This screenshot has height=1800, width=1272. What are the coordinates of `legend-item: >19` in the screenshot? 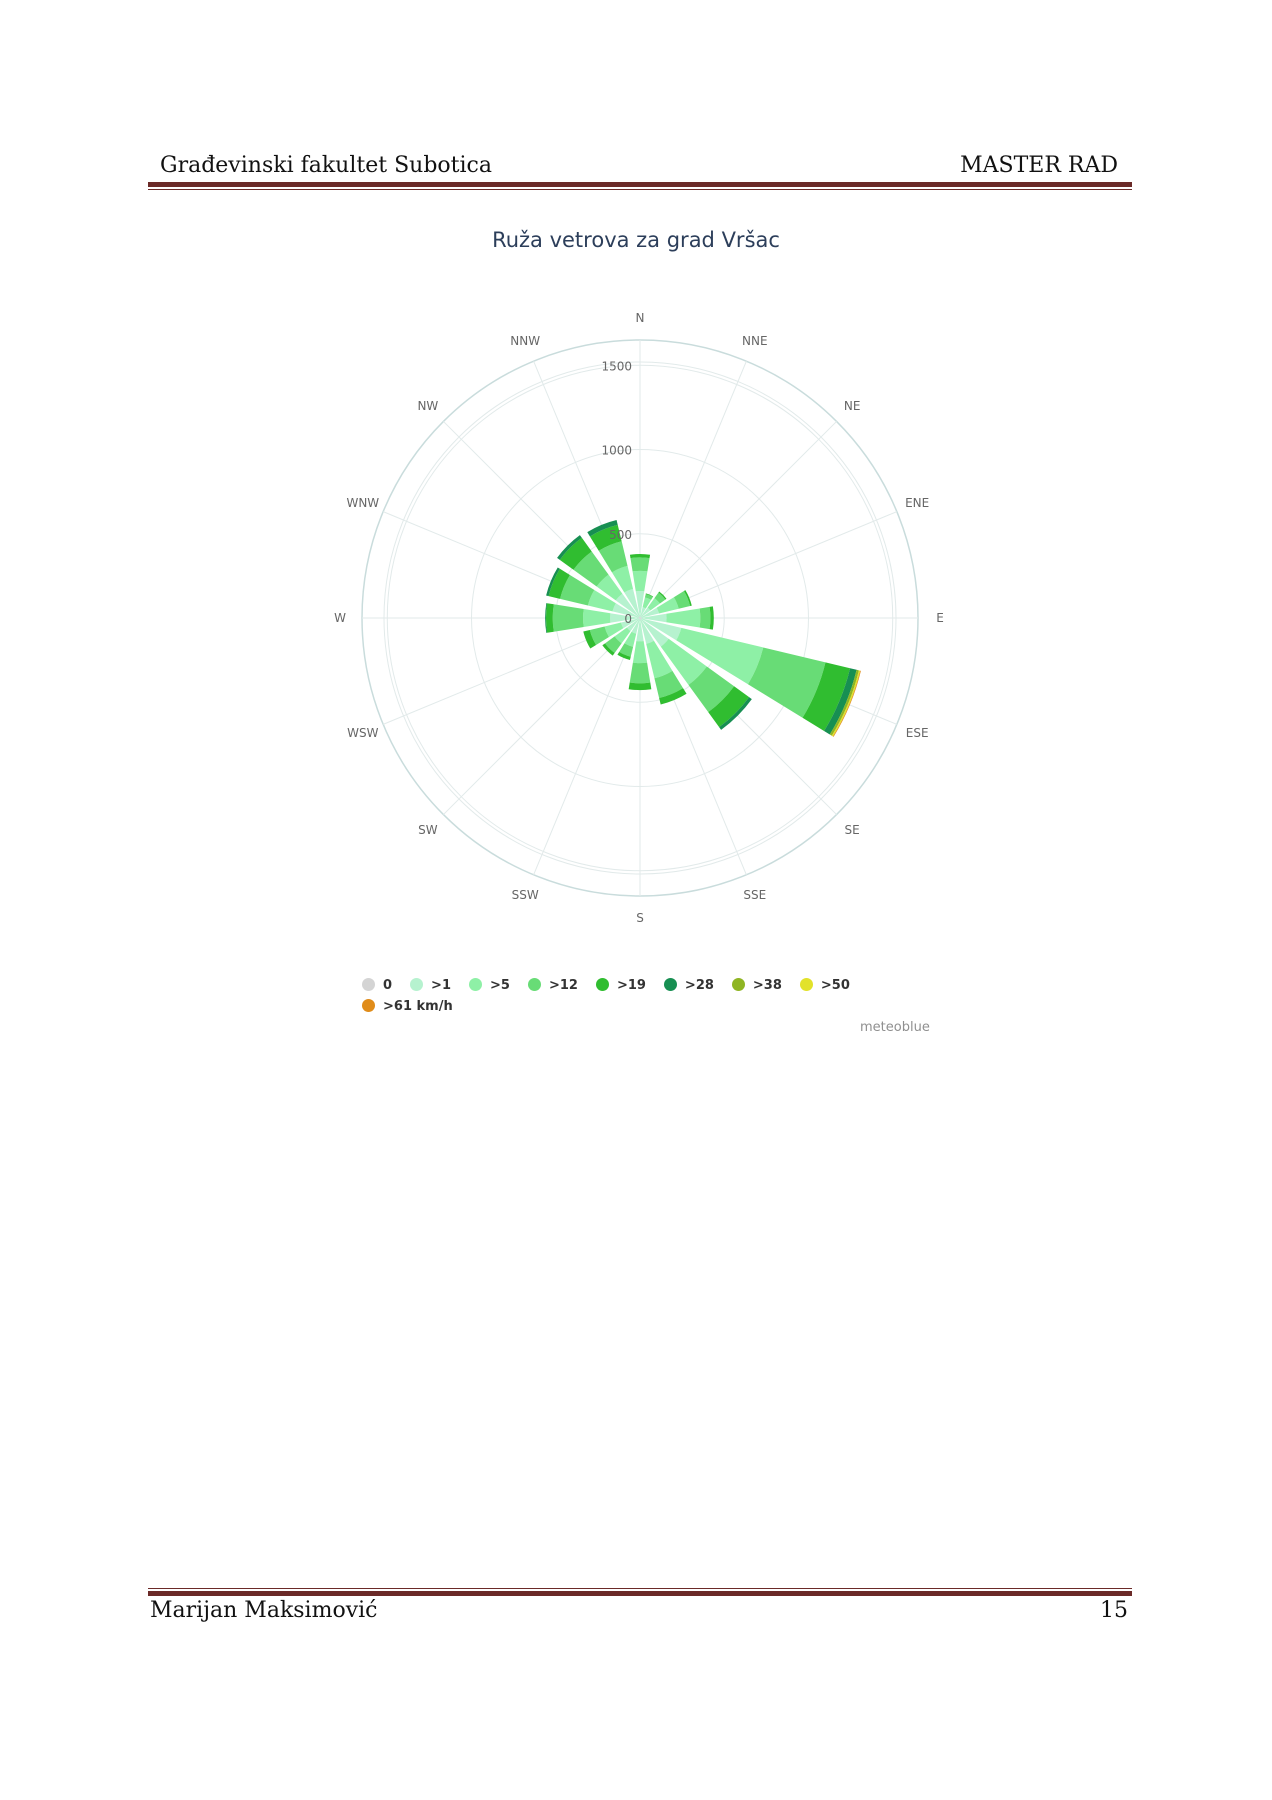 It's located at (620, 985).